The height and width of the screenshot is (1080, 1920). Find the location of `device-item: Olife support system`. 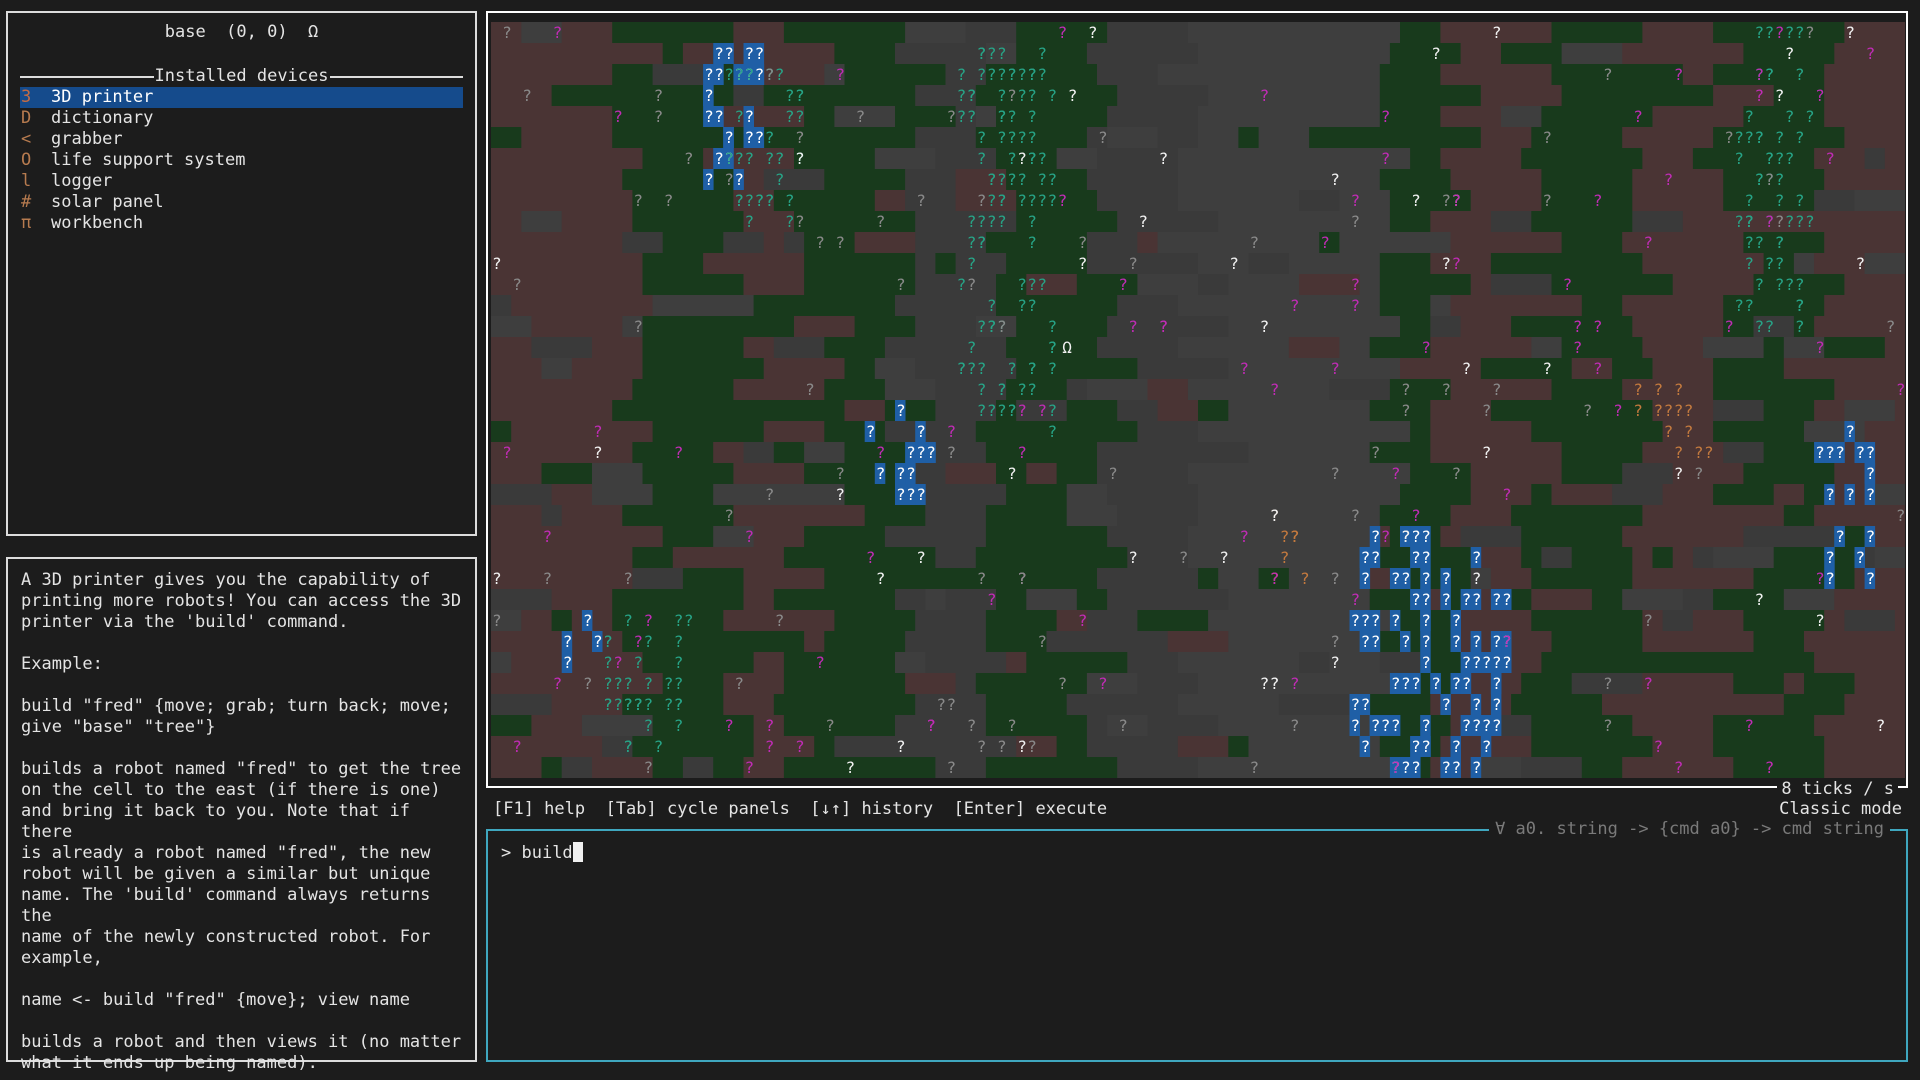

device-item: Olife support system is located at coordinates (241, 160).